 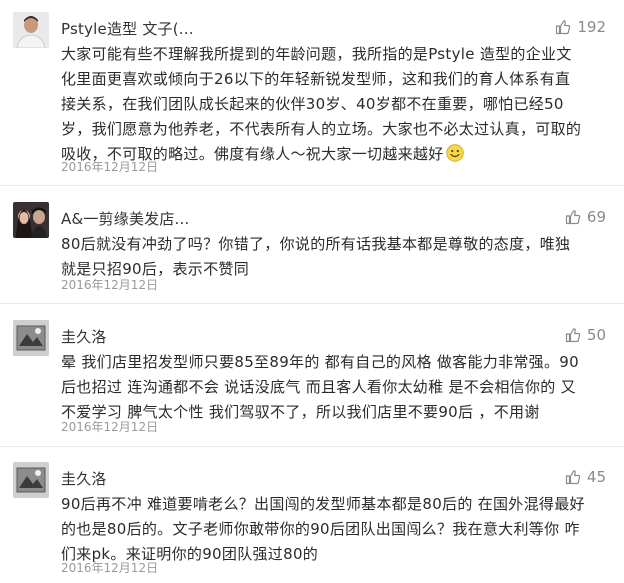 What do you see at coordinates (596, 335) in the screenshot?
I see `like-count: 50` at bounding box center [596, 335].